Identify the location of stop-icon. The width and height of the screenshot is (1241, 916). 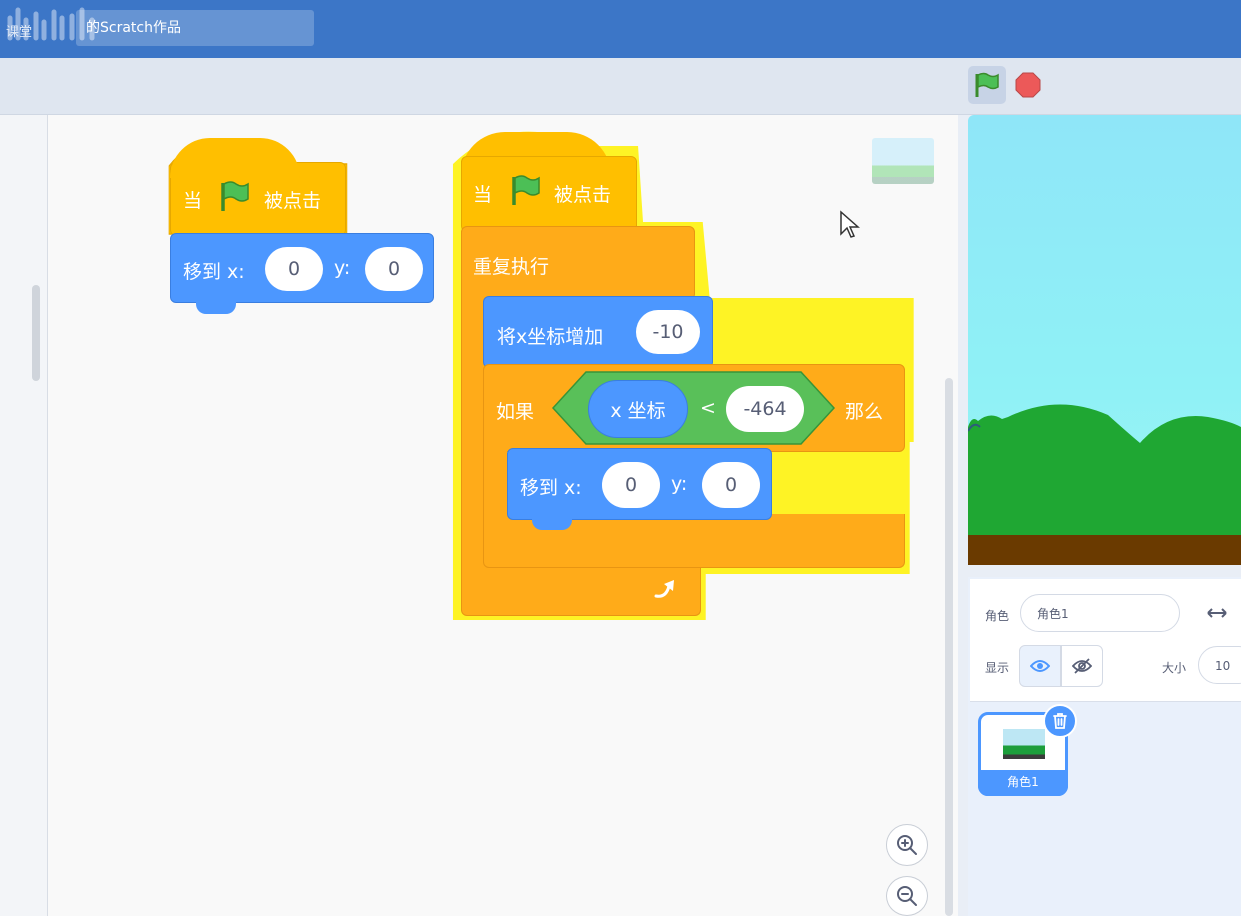
(1028, 85).